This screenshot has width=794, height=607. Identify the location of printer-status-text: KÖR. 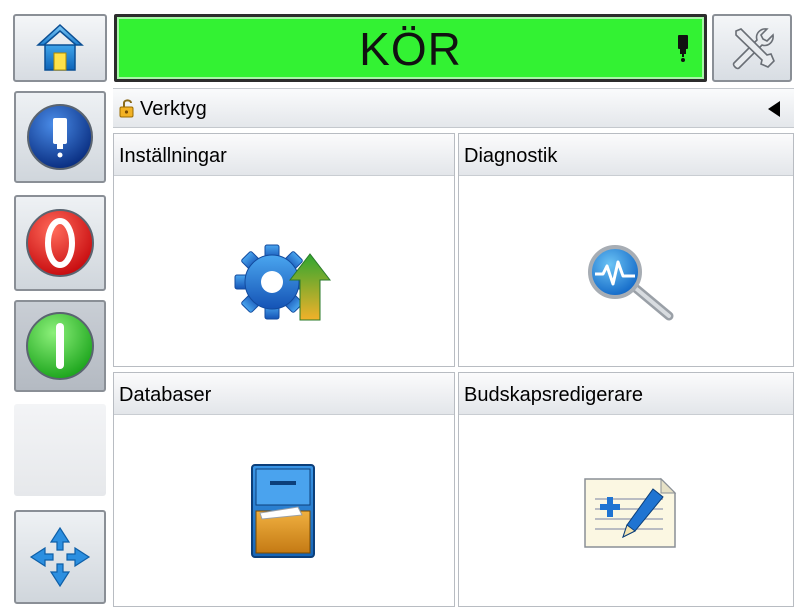
(410, 49).